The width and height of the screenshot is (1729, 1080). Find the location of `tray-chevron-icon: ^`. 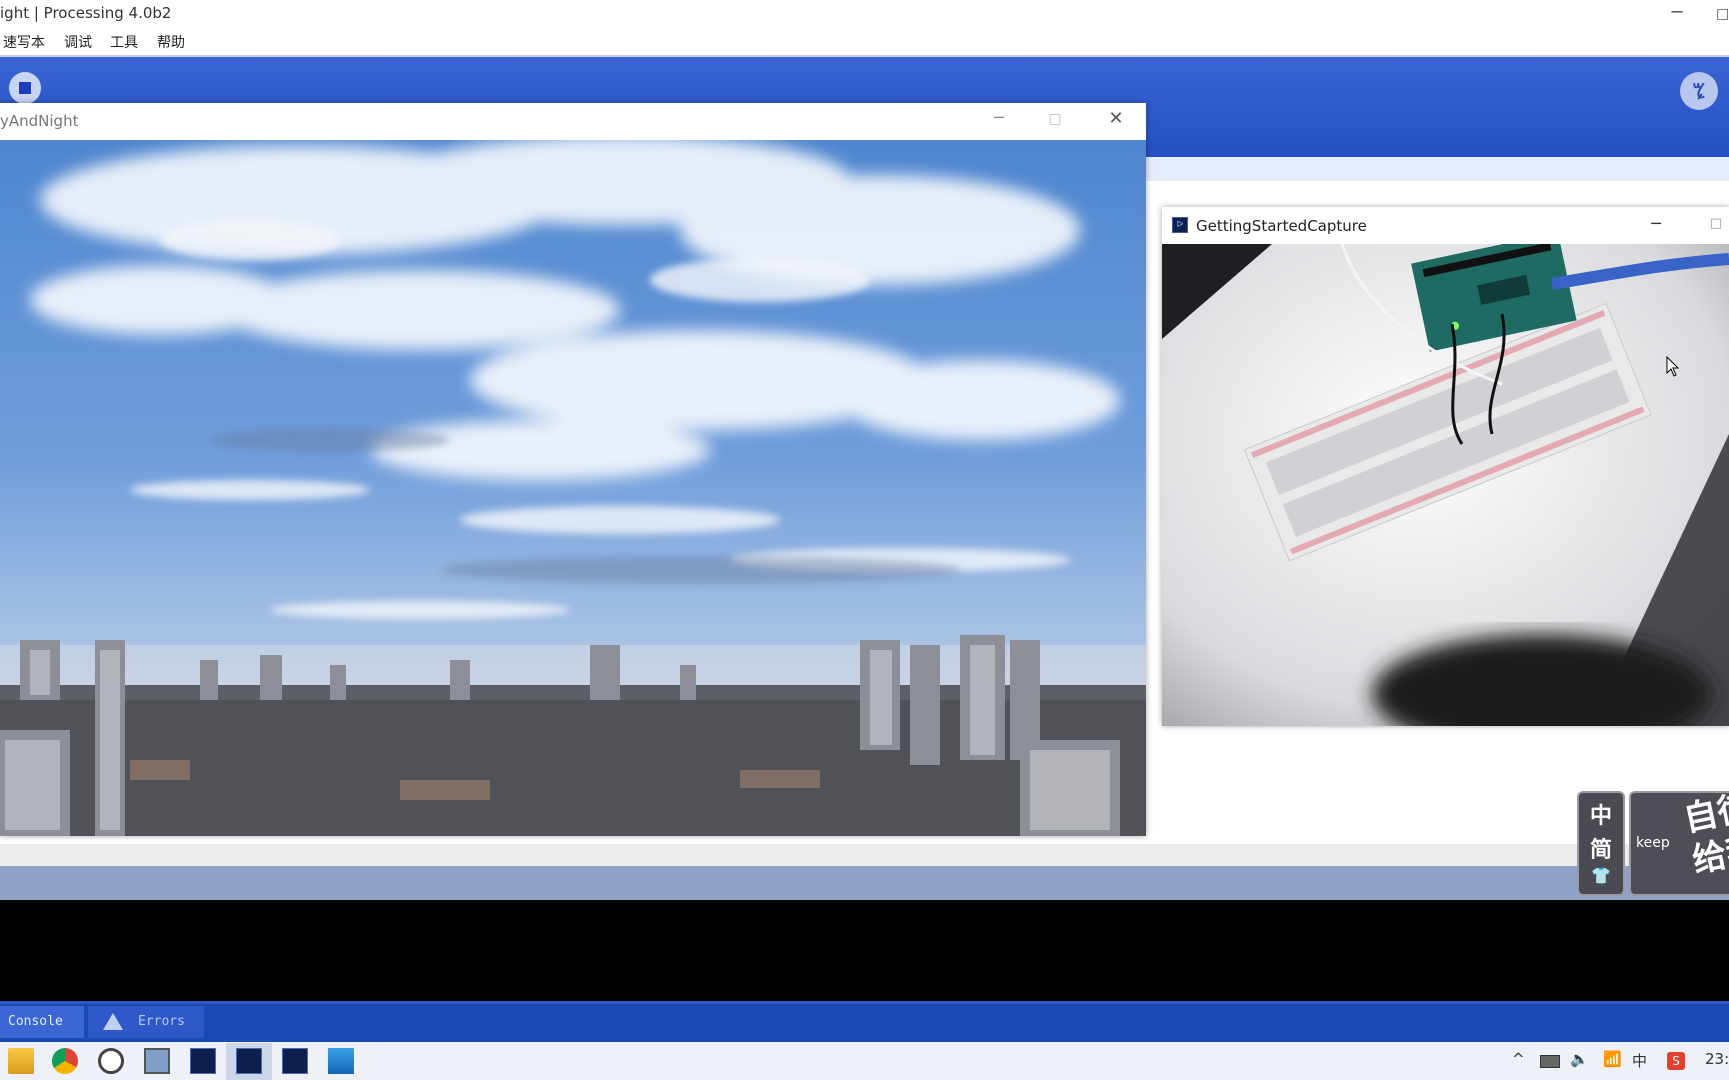

tray-chevron-icon: ^ is located at coordinates (1518, 1059).